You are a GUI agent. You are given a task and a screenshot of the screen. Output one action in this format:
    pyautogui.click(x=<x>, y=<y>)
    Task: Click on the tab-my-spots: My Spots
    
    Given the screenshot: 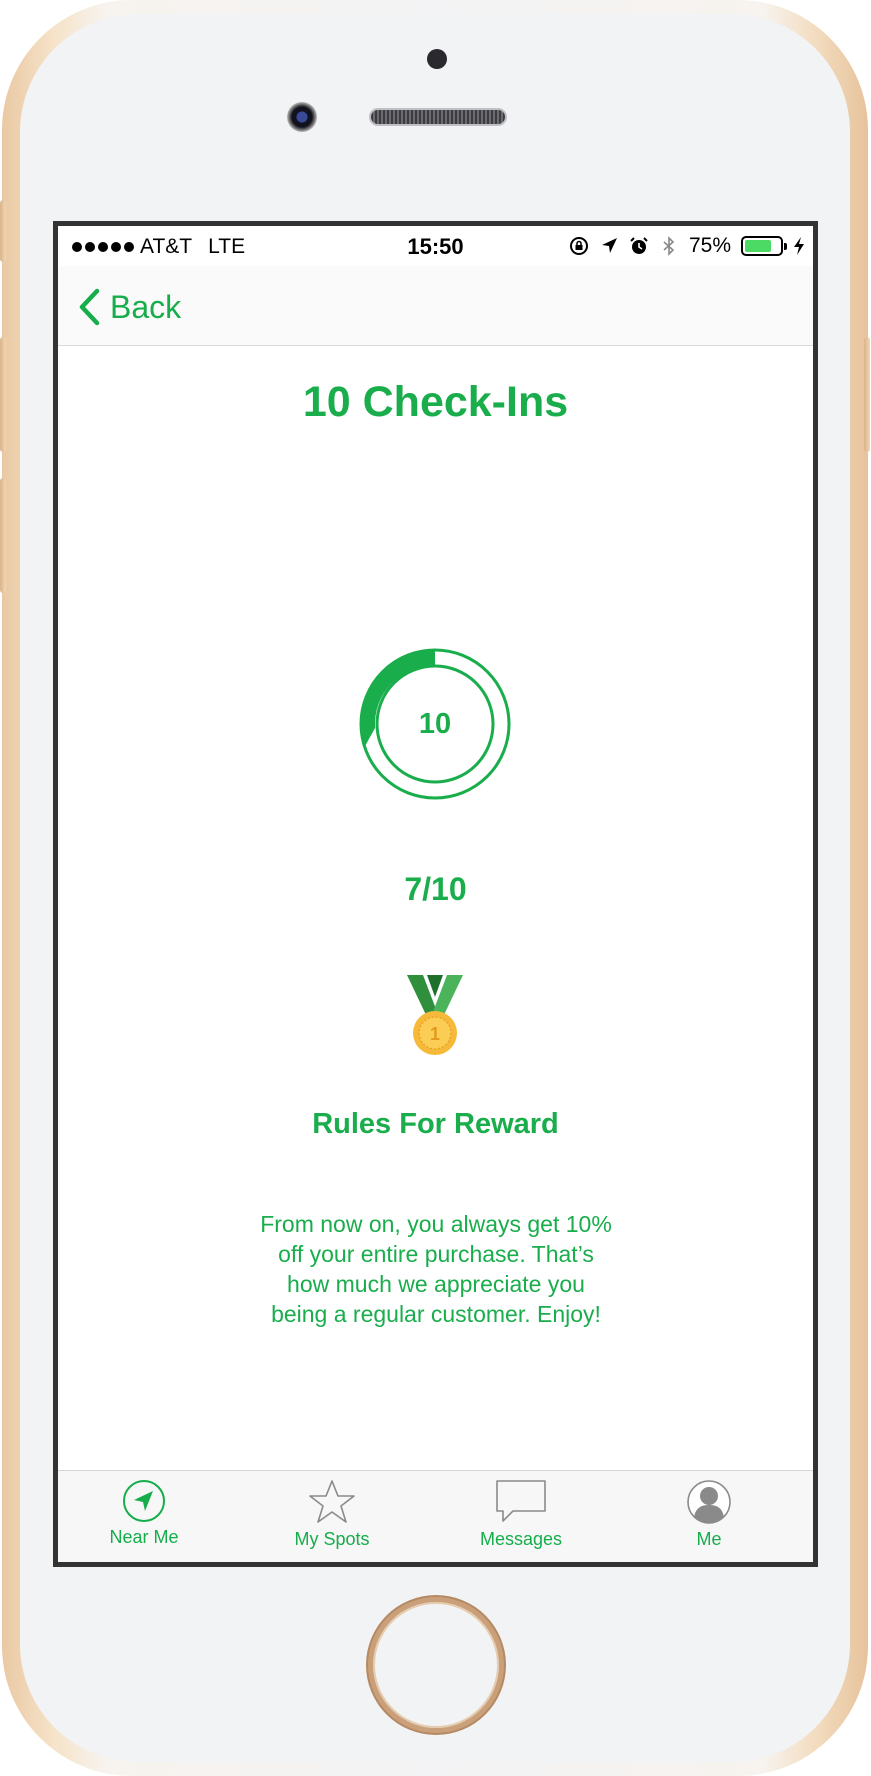 What is the action you would take?
    pyautogui.click(x=332, y=1520)
    